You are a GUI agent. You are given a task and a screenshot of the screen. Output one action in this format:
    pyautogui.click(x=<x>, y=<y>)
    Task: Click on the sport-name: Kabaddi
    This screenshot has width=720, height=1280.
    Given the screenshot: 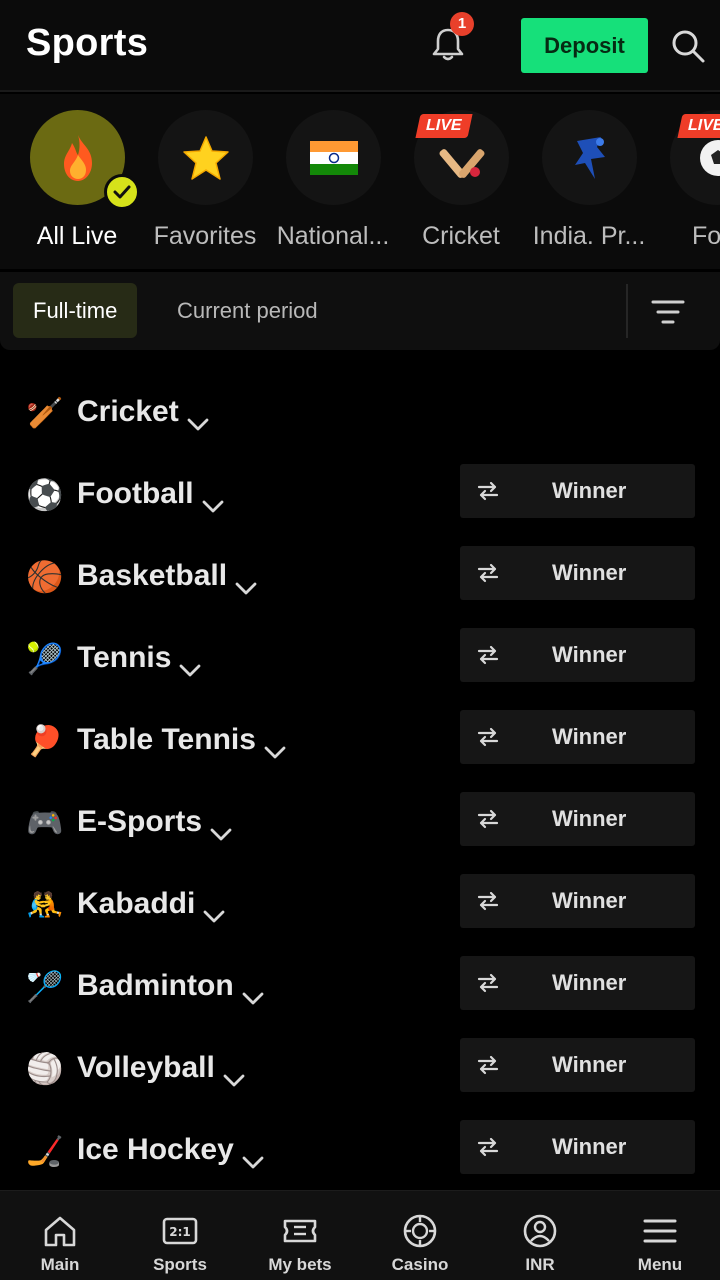 What is the action you would take?
    pyautogui.click(x=151, y=905)
    